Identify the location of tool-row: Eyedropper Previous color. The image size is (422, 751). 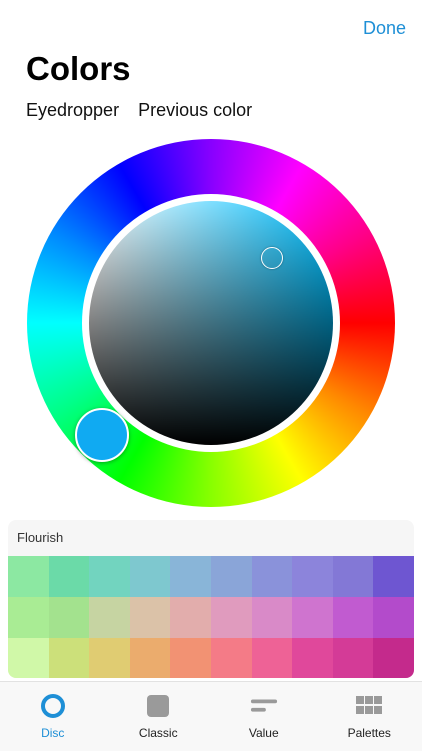
(139, 110).